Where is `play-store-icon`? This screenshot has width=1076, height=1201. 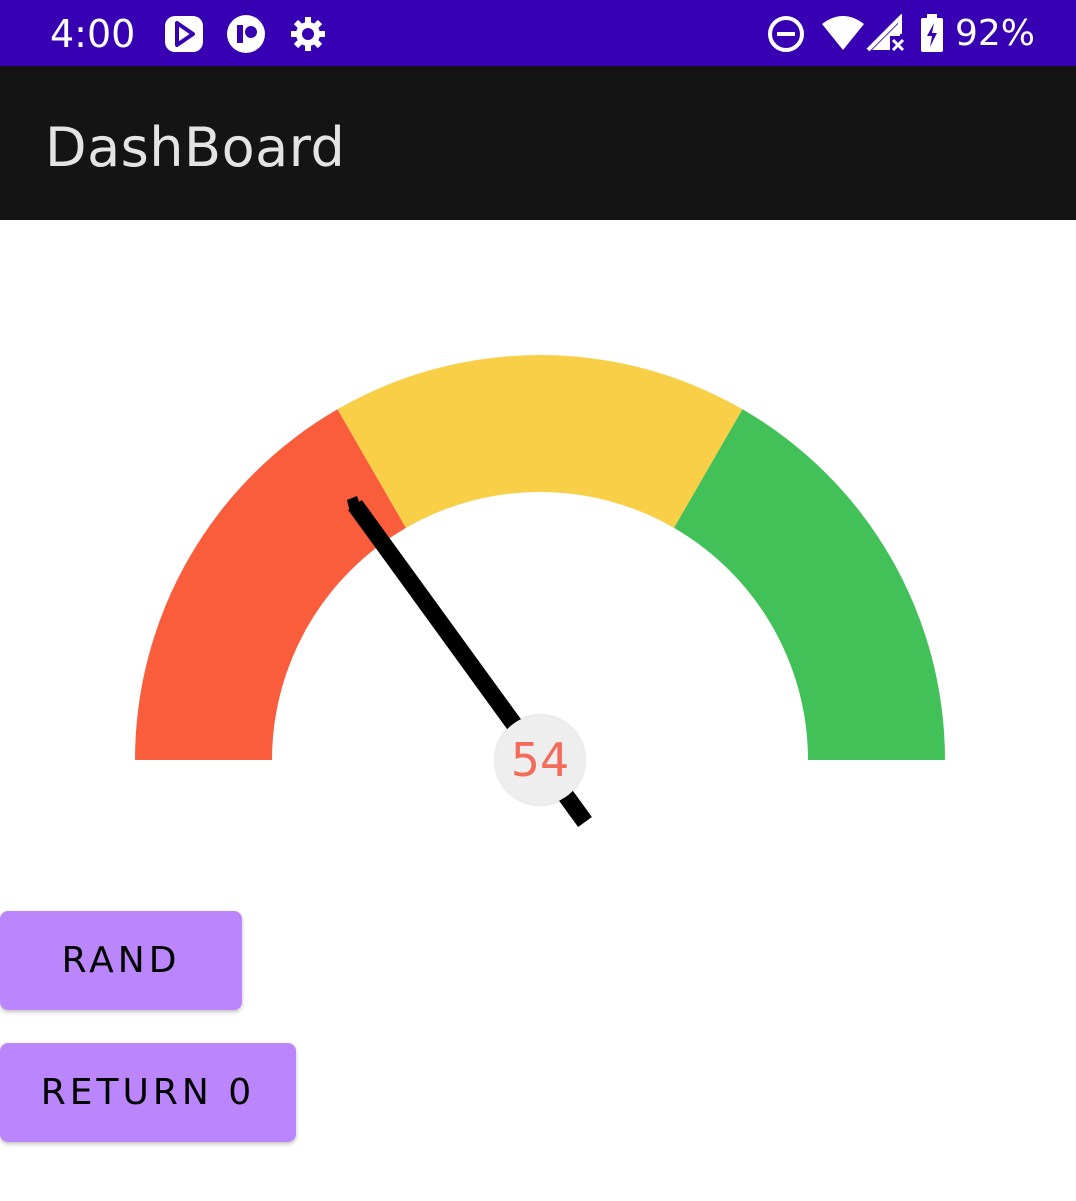
play-store-icon is located at coordinates (184, 36).